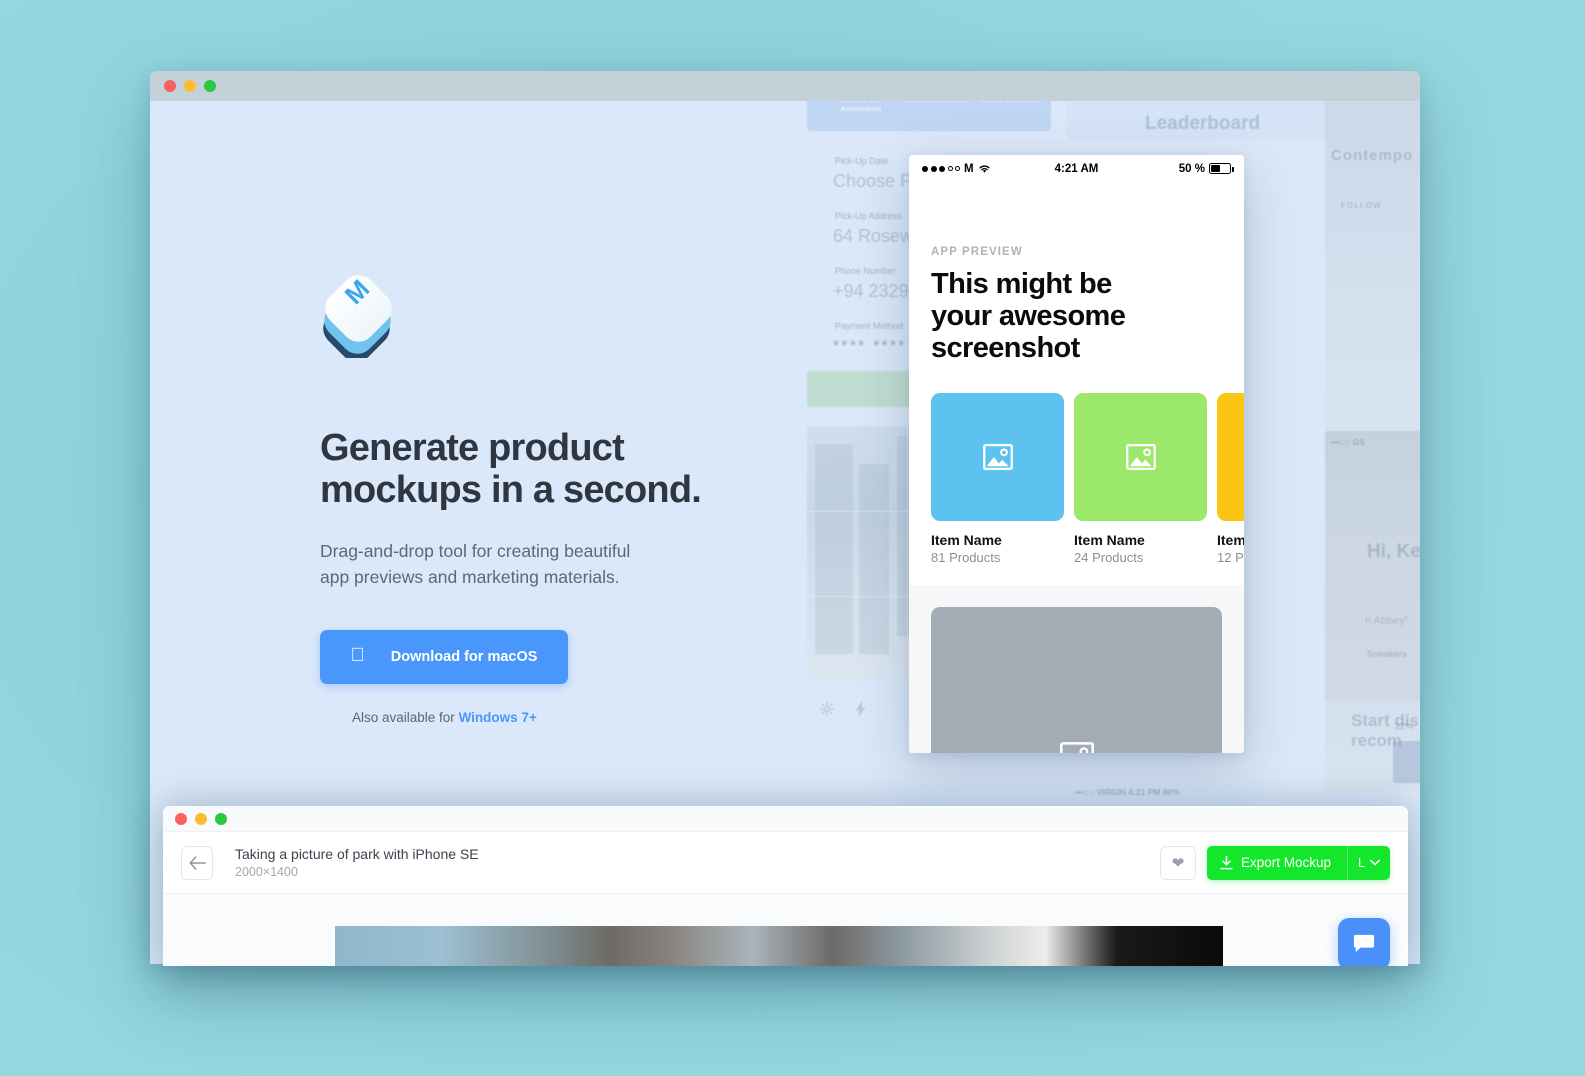  Describe the element at coordinates (1361, 862) in the screenshot. I see `export-size-label: L` at that location.